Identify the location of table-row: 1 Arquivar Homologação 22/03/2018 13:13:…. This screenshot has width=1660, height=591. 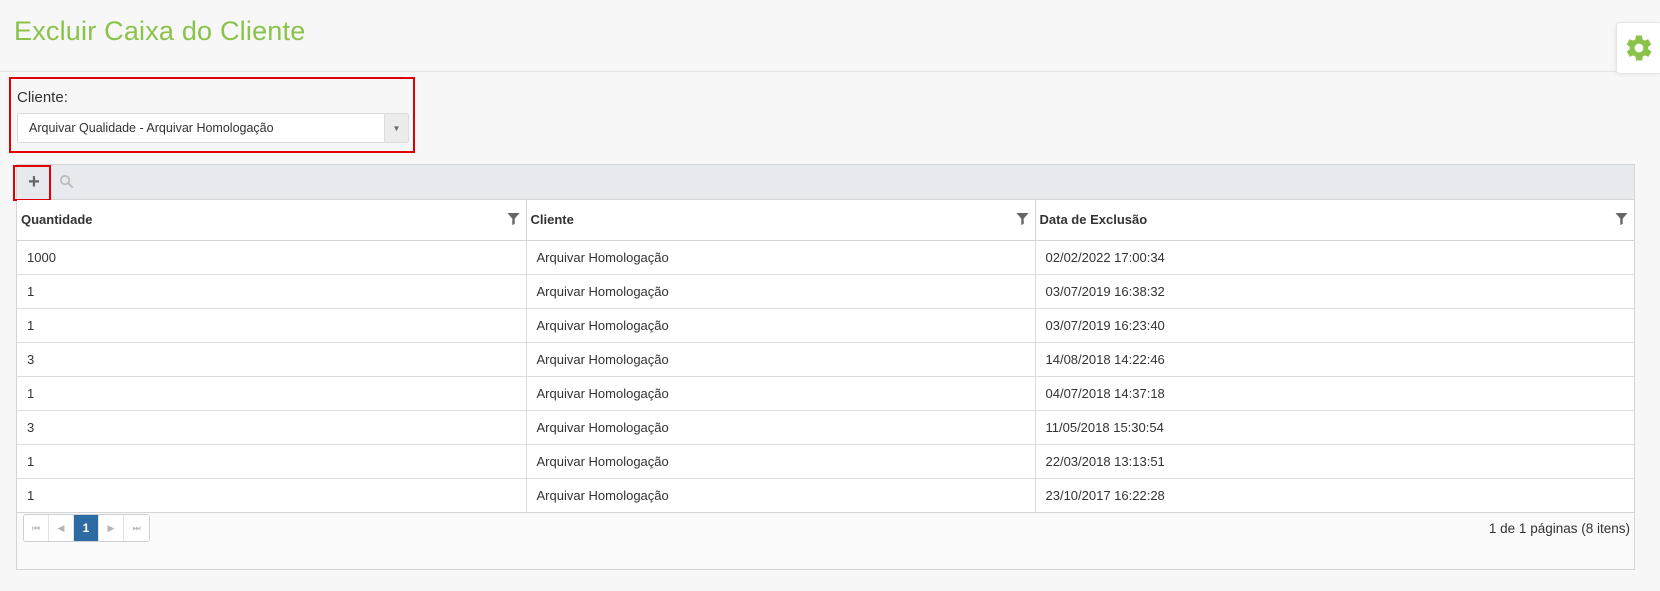
(825, 461).